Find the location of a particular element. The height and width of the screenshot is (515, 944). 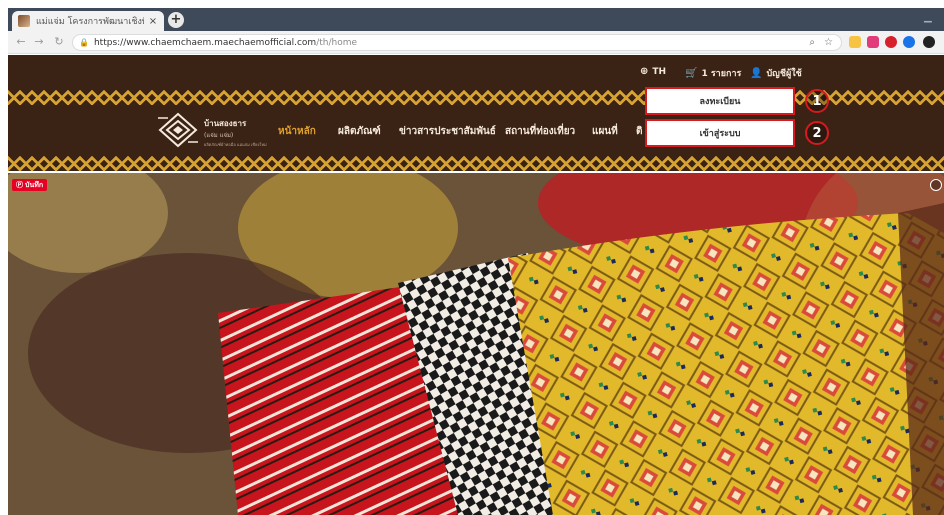

window-minimize-icon: ▁ is located at coordinates (931, 19).